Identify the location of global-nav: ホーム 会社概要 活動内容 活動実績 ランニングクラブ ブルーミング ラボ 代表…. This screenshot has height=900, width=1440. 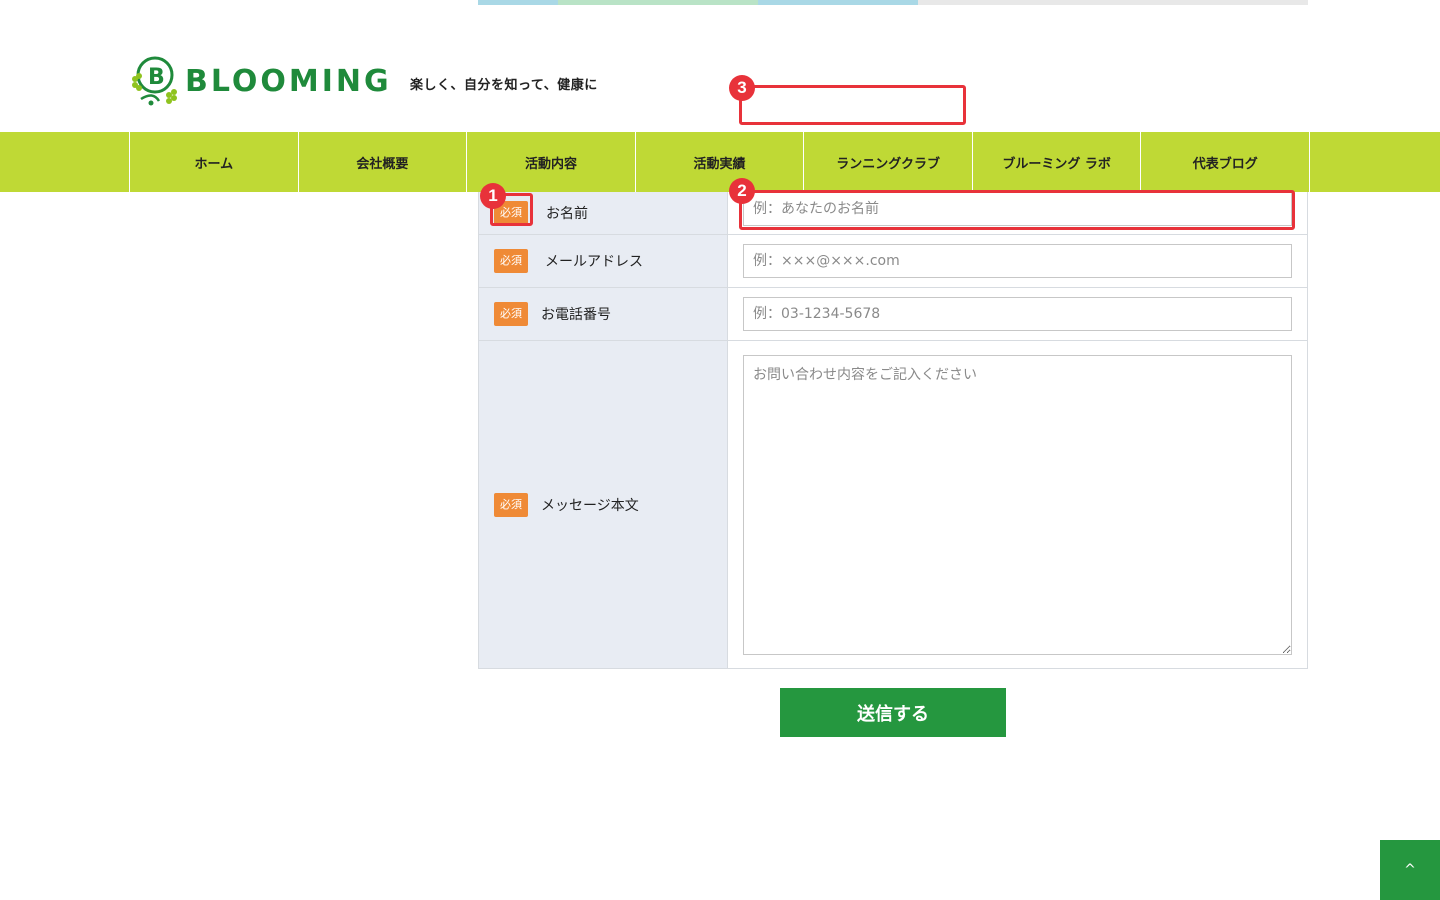
(720, 162).